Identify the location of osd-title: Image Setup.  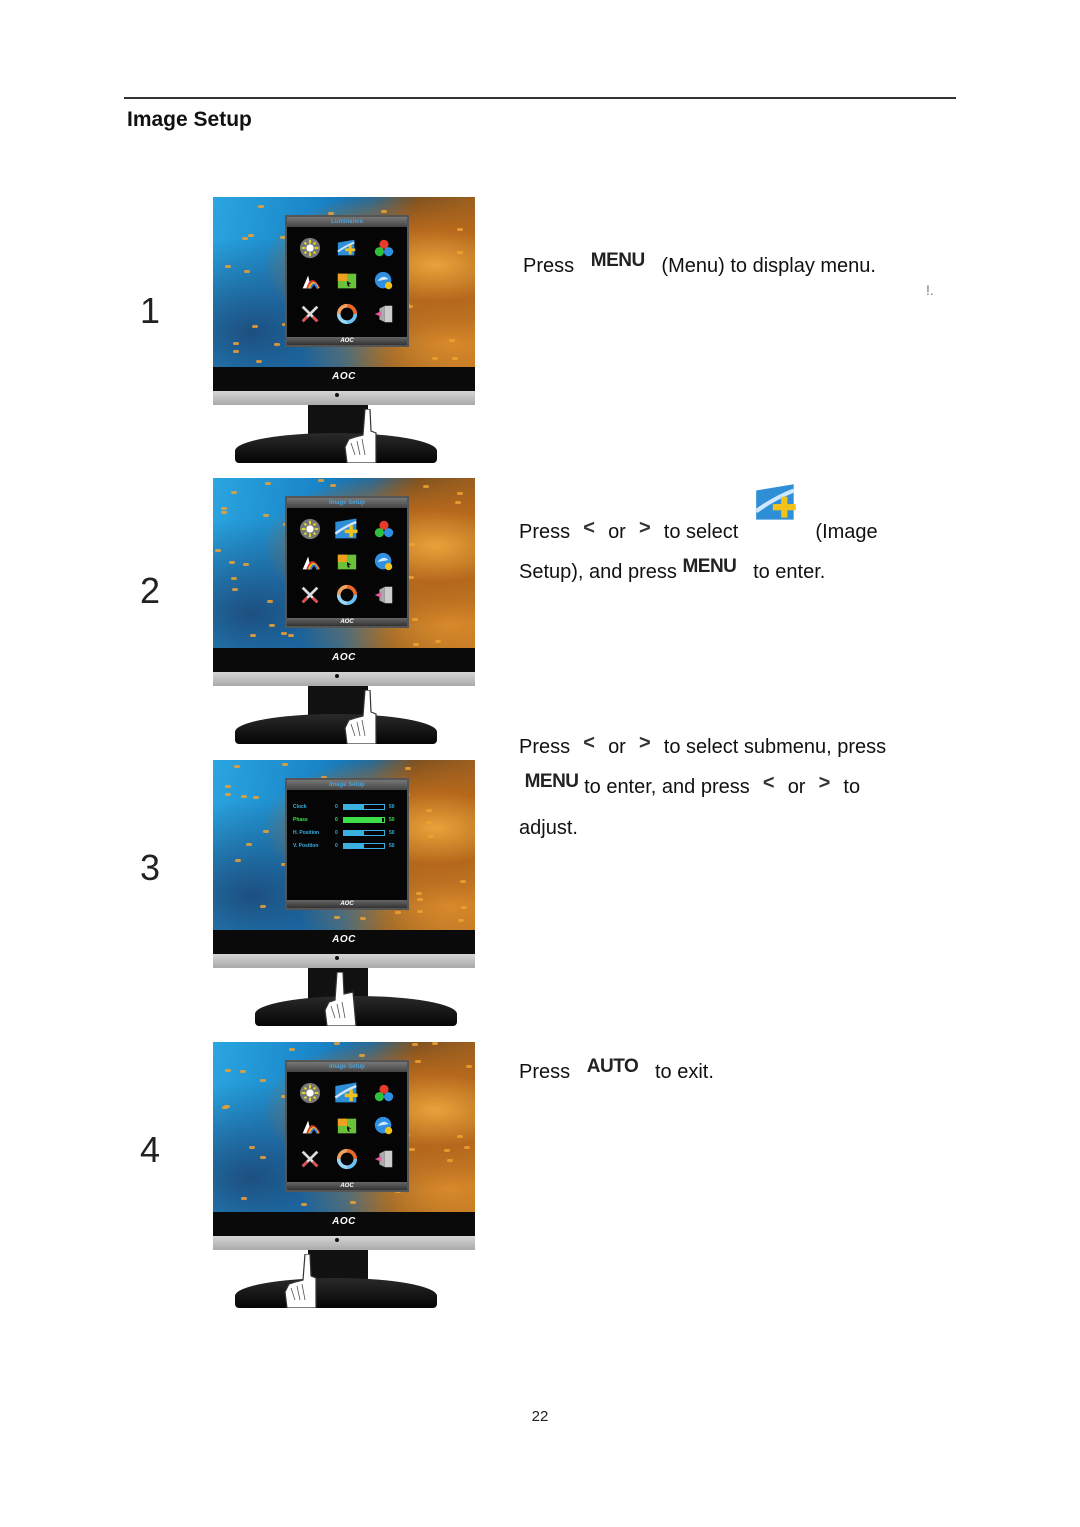
(347, 1067).